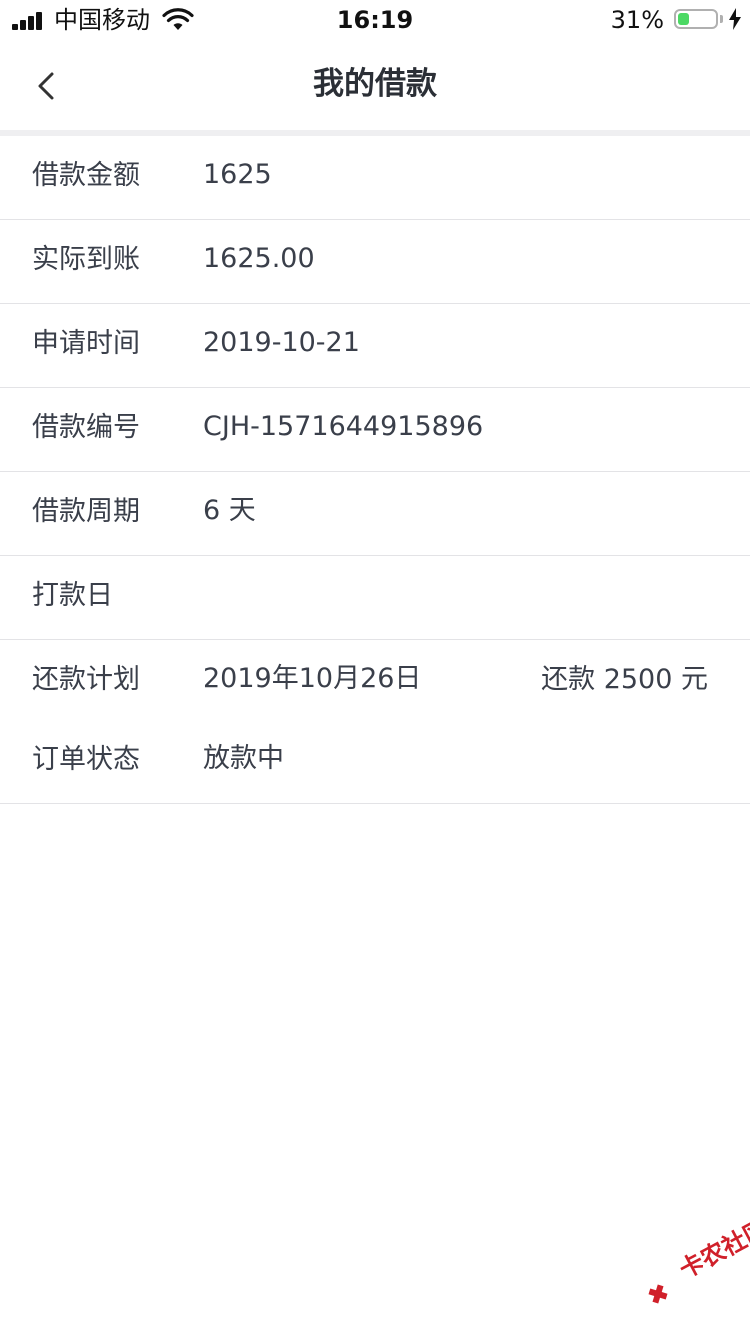  Describe the element at coordinates (696, 19) in the screenshot. I see `battery-icon` at that location.